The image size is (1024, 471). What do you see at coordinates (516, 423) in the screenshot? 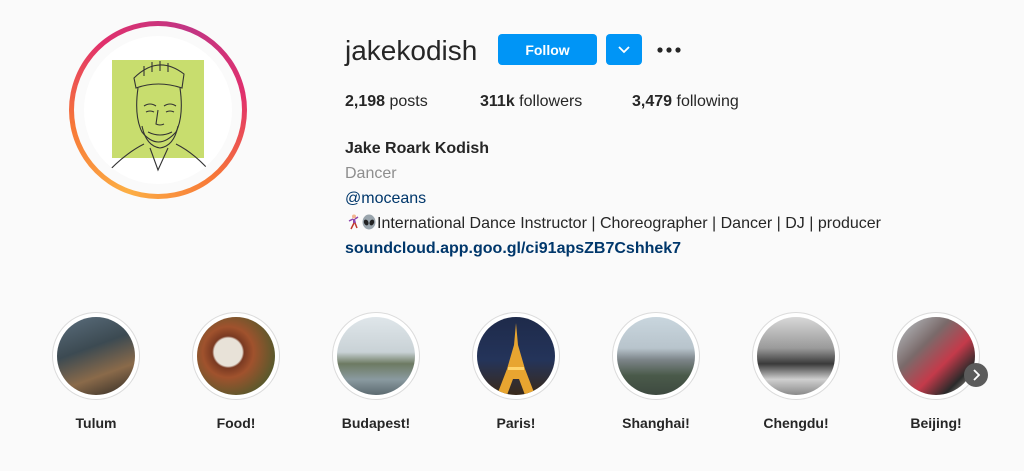
I see `highlight-label: Paris!` at bounding box center [516, 423].